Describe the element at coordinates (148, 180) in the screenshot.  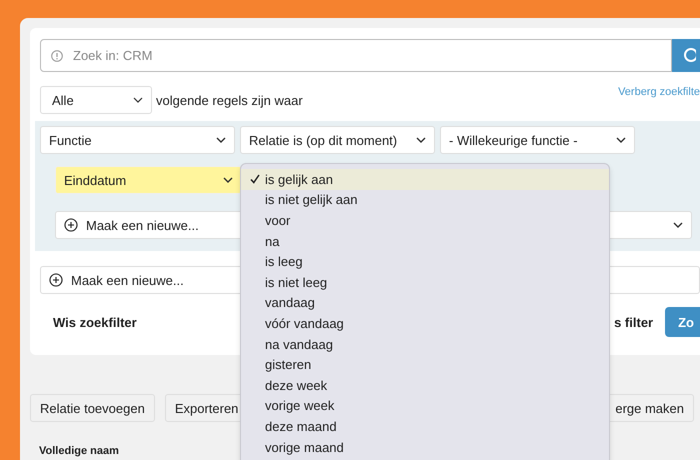
I see `field-select: Einddatum` at that location.